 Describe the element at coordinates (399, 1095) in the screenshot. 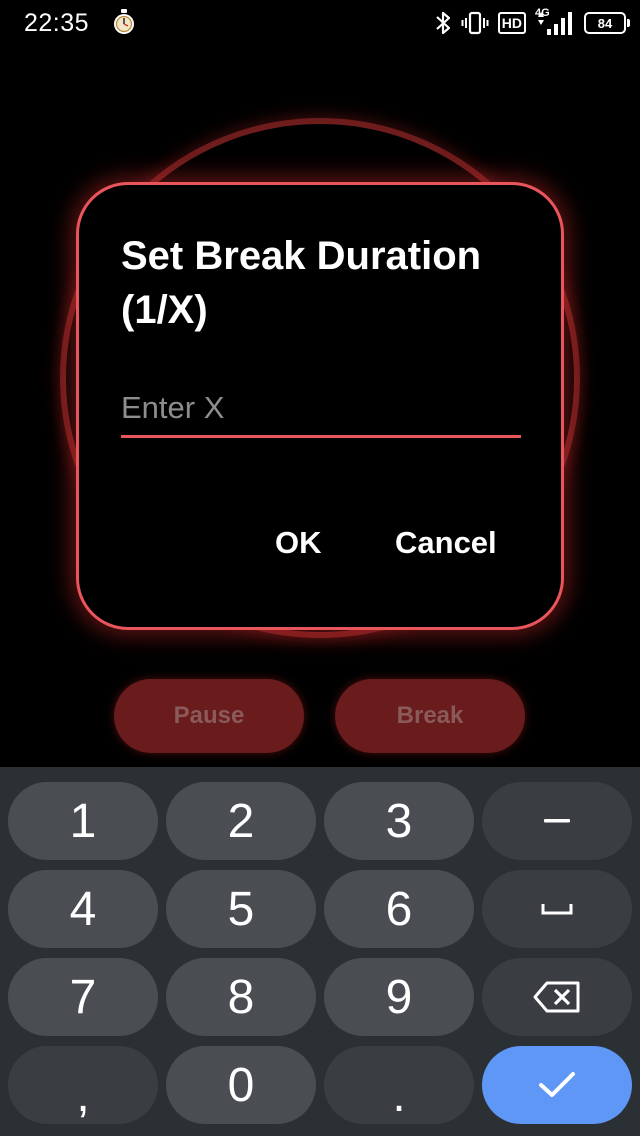

I see `key-period-label: .` at that location.